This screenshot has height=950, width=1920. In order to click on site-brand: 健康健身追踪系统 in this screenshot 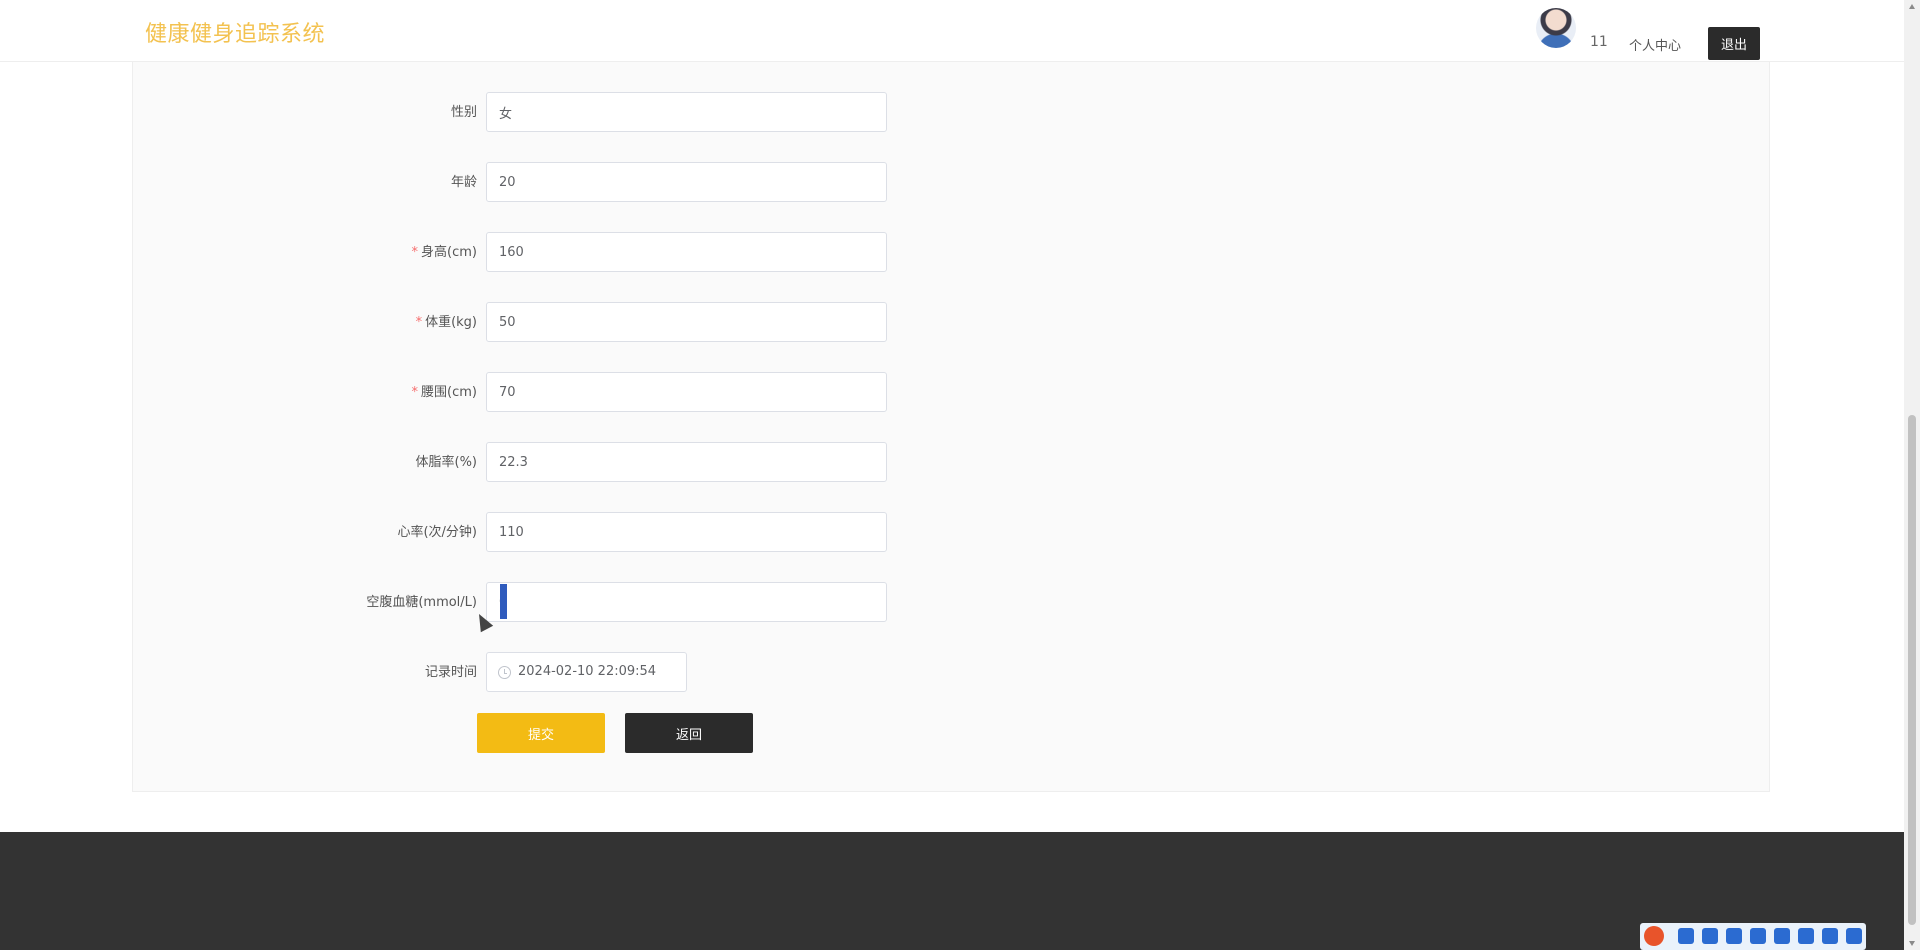, I will do `click(235, 32)`.